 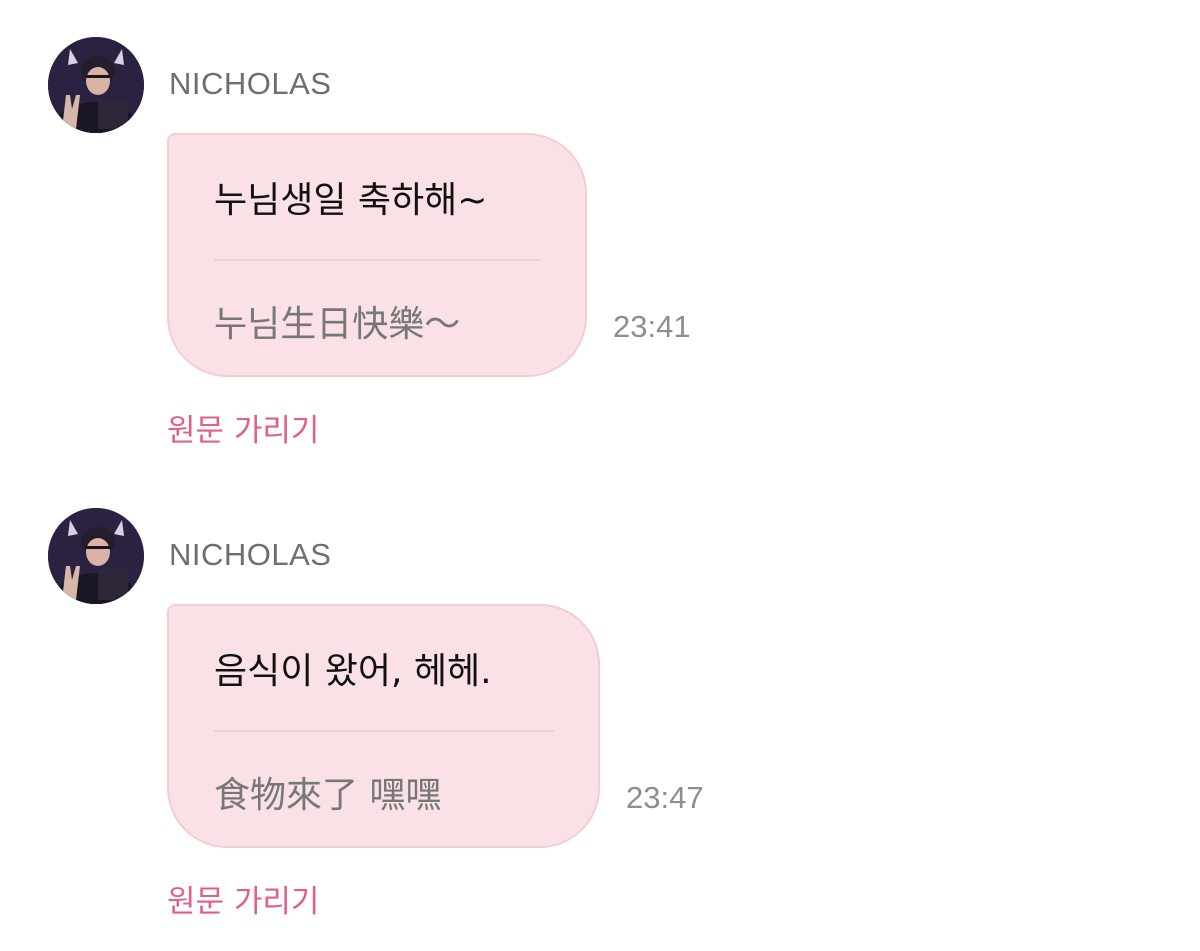 I want to click on original-message-text: 누님생일 축하해~, so click(x=351, y=200).